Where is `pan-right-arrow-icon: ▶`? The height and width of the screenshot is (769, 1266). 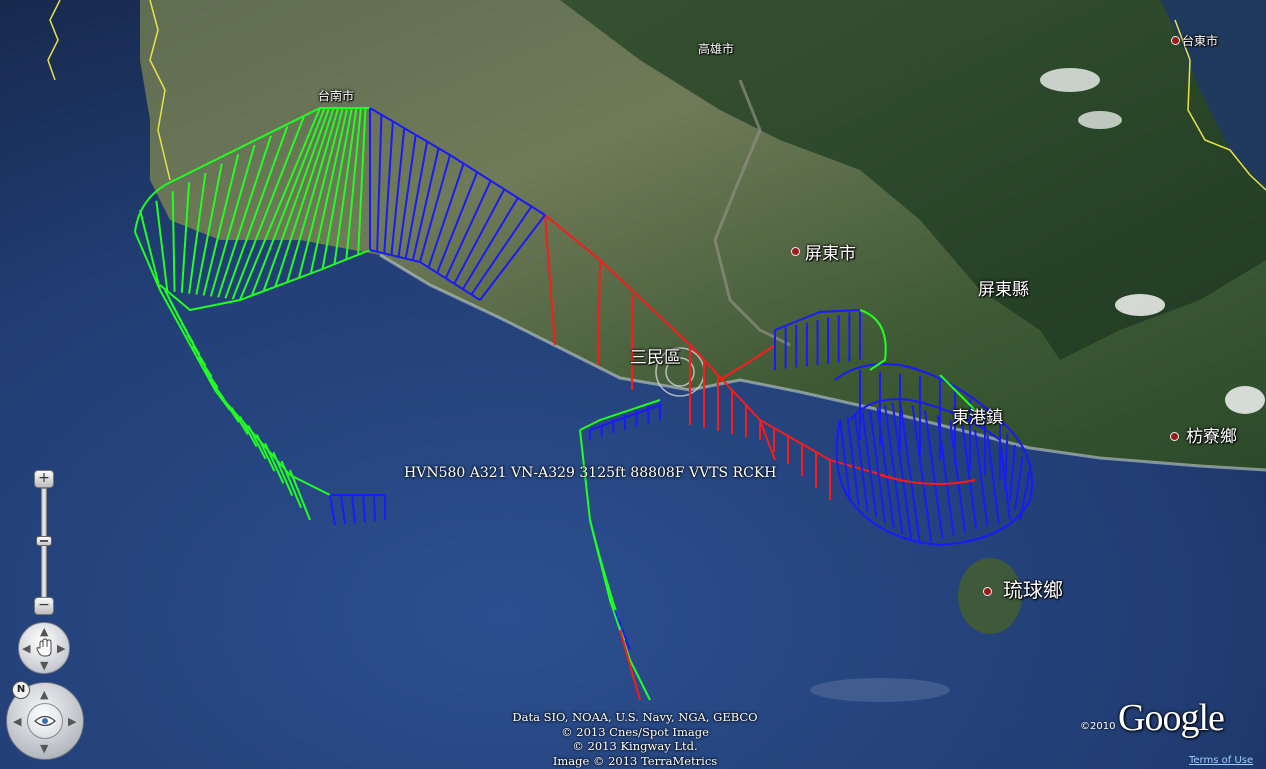 pan-right-arrow-icon: ▶ is located at coordinates (61, 648).